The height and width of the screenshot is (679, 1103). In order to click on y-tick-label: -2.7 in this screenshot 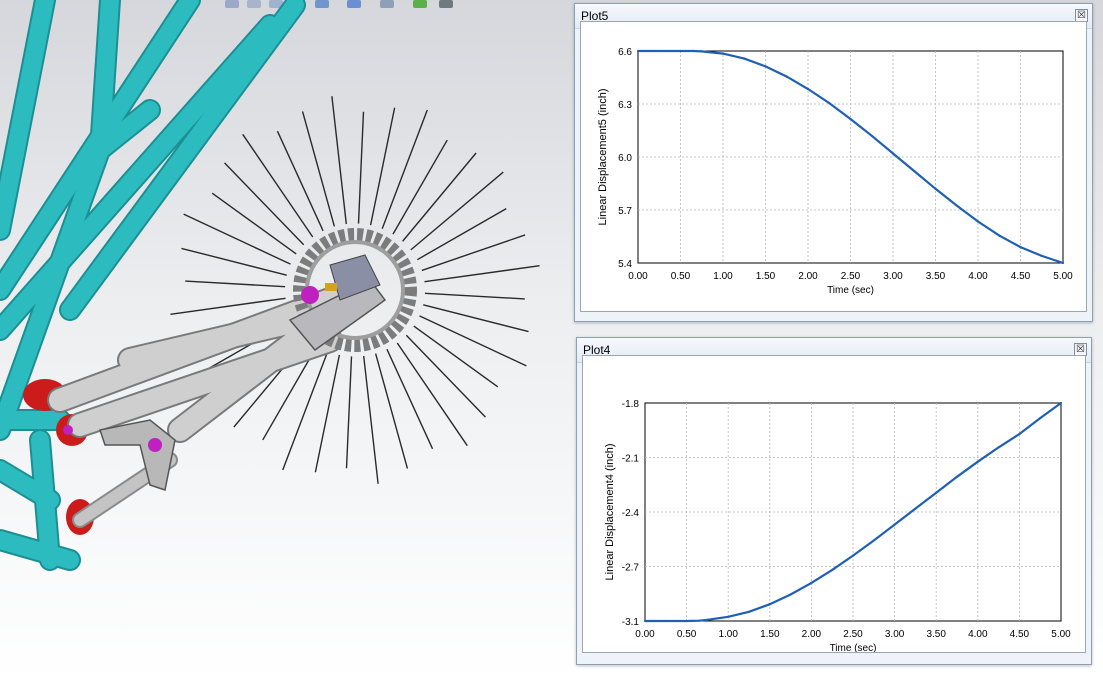, I will do `click(631, 568)`.